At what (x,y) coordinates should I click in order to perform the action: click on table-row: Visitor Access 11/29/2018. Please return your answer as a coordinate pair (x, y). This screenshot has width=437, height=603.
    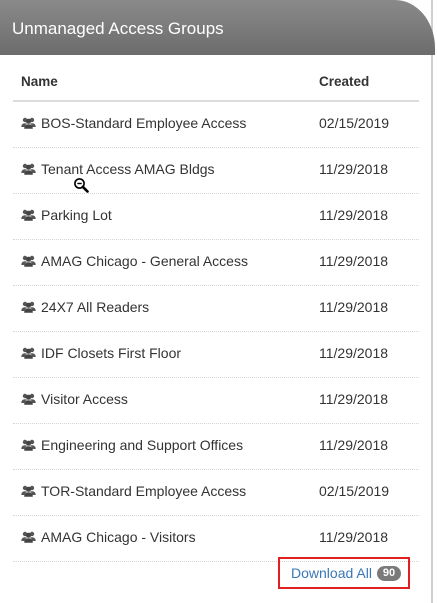
    Looking at the image, I should click on (216, 401).